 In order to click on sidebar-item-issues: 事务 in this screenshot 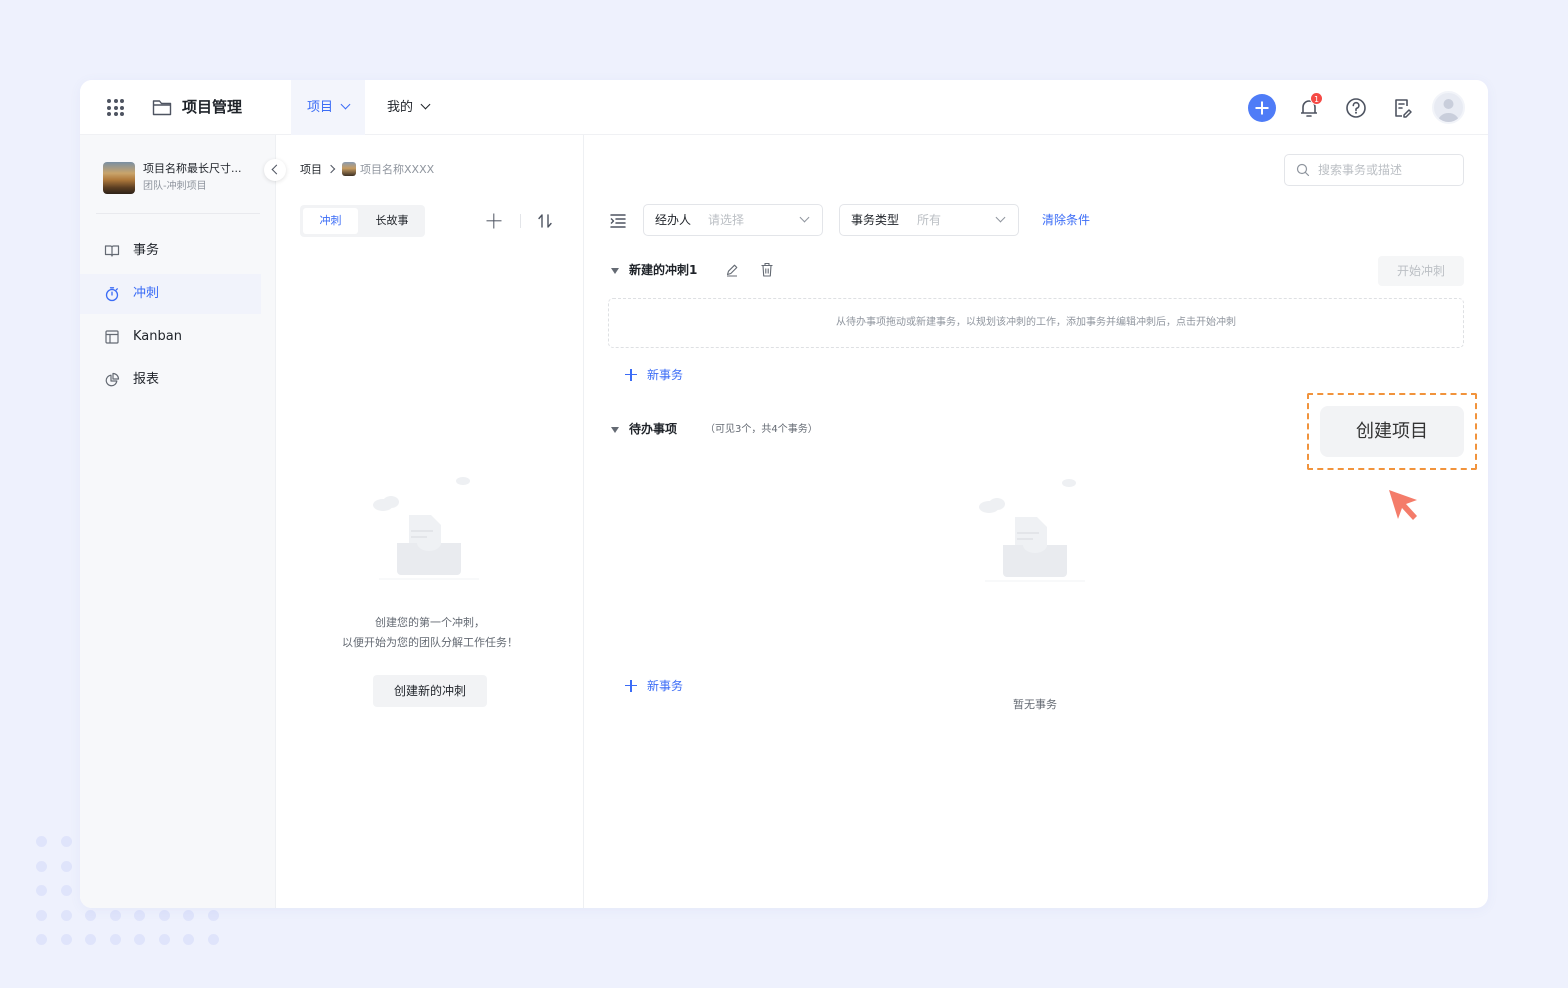, I will do `click(170, 251)`.